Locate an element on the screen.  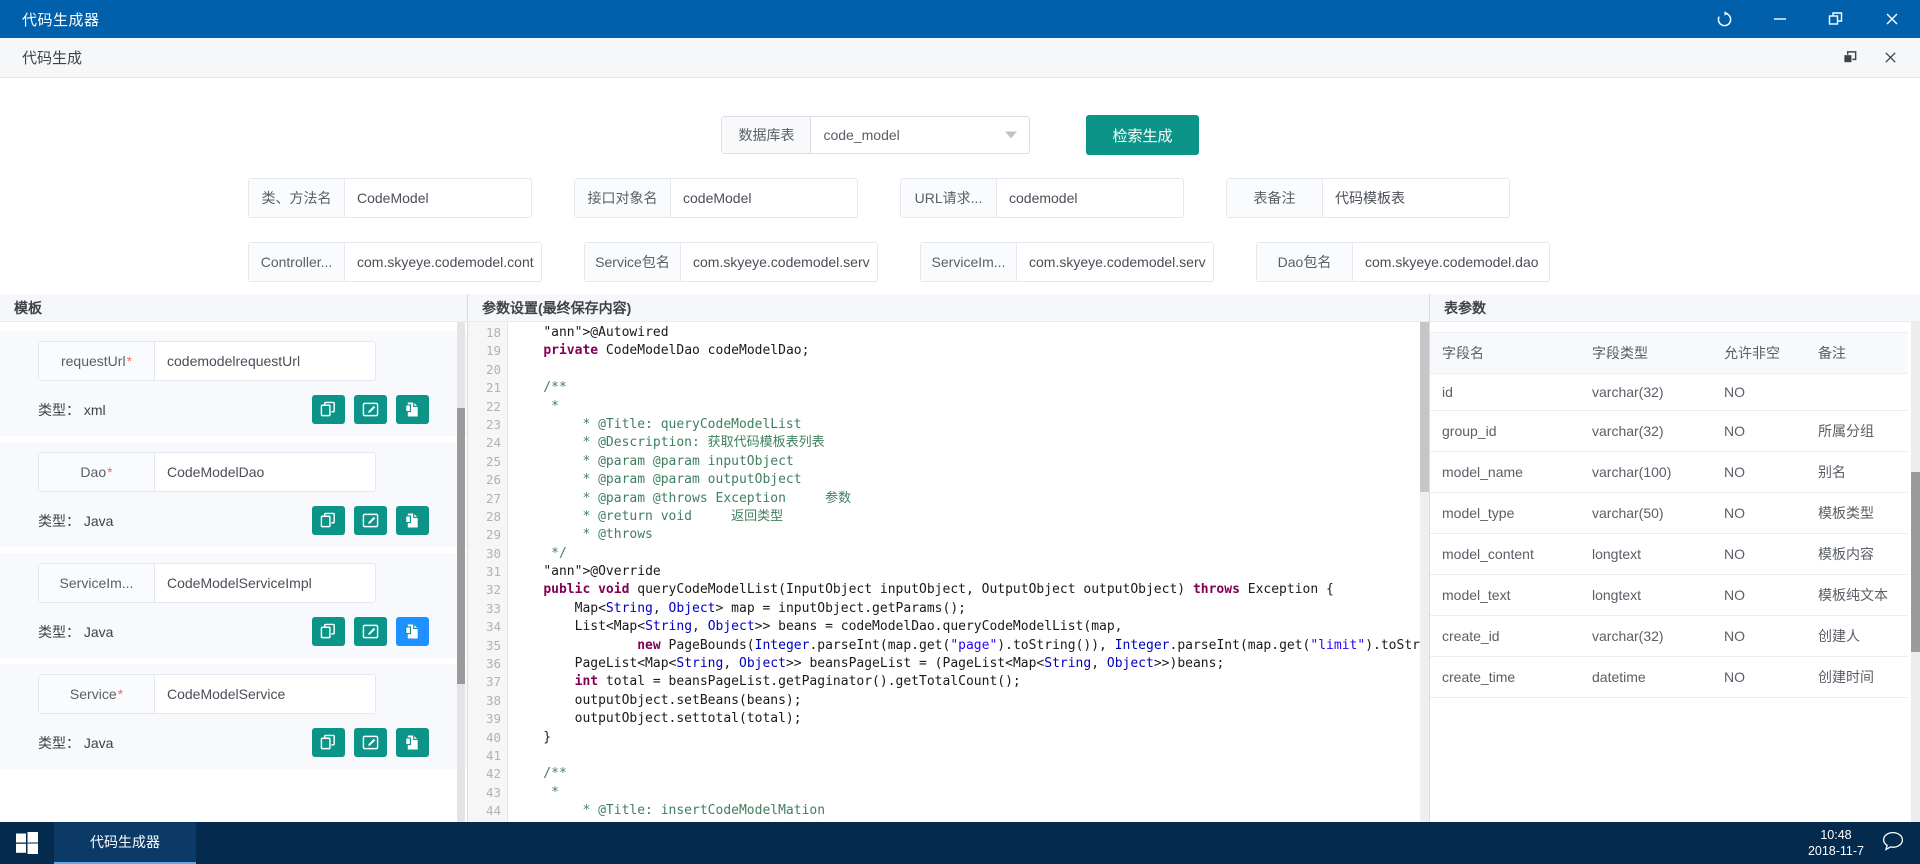
field-value: com.skyeye.codemodel.cont is located at coordinates (443, 262).